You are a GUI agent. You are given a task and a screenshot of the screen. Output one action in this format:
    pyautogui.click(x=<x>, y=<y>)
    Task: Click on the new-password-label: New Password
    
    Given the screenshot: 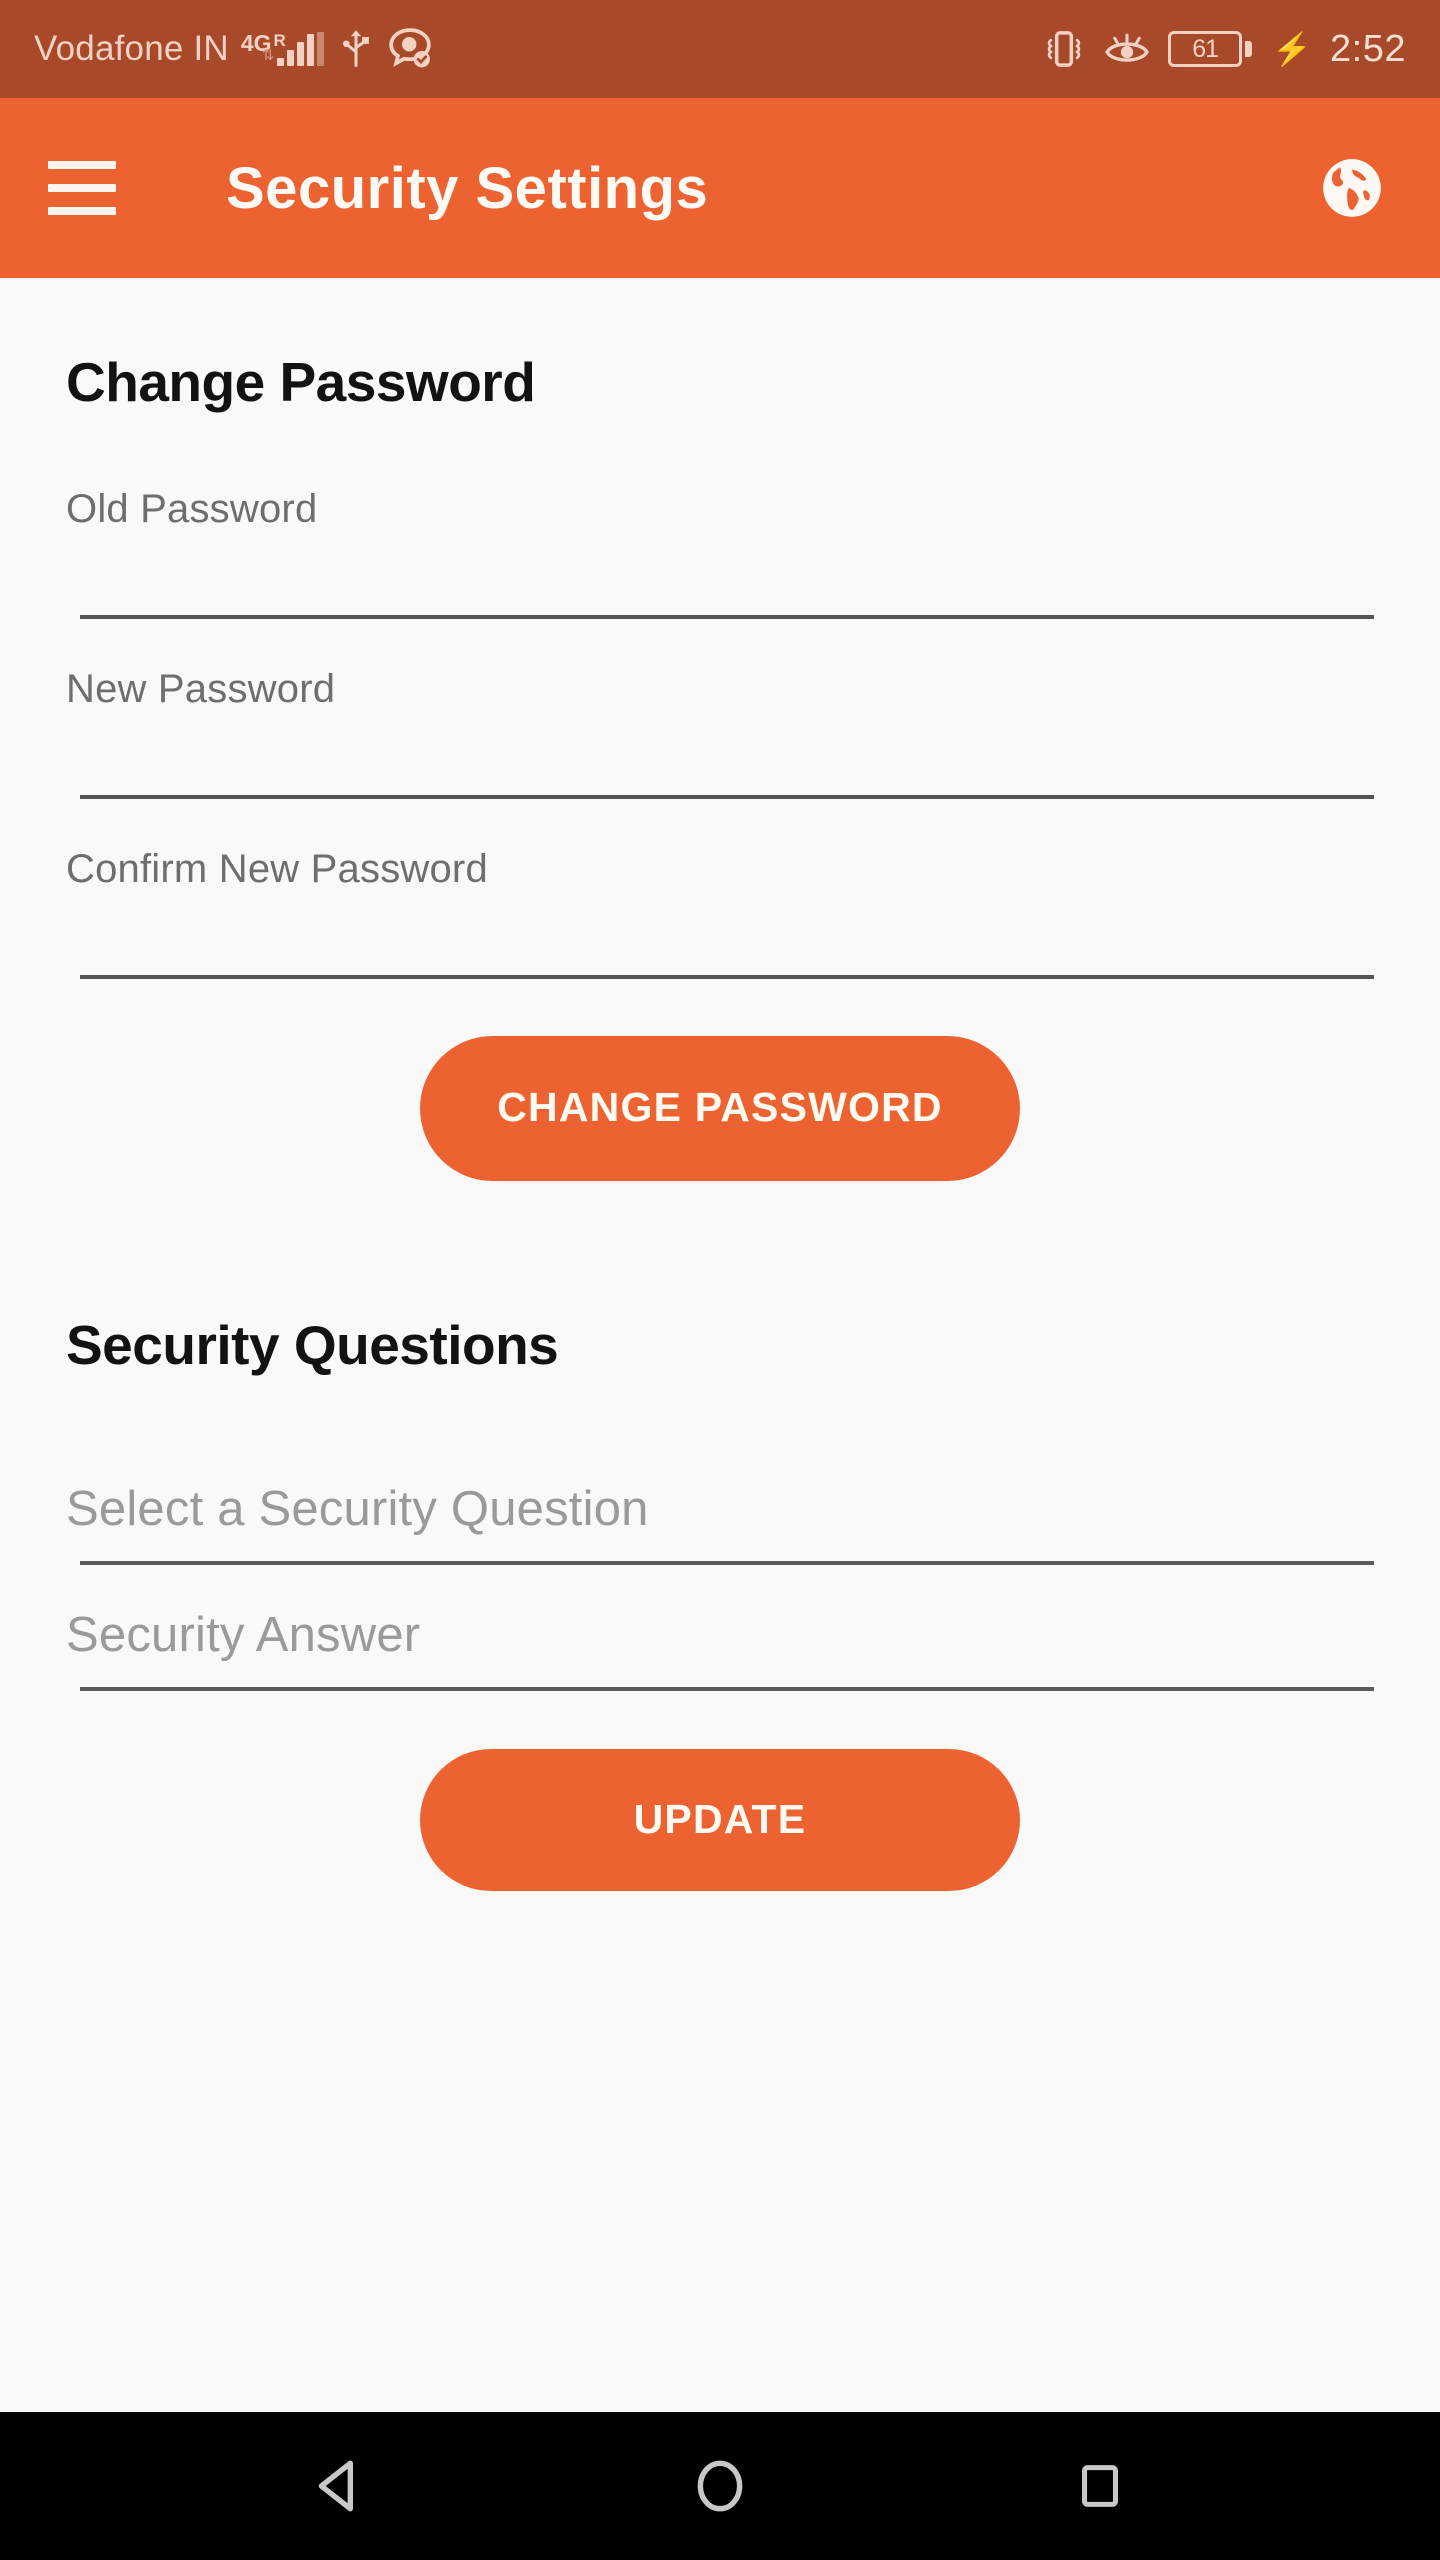 What is the action you would take?
    pyautogui.click(x=201, y=689)
    